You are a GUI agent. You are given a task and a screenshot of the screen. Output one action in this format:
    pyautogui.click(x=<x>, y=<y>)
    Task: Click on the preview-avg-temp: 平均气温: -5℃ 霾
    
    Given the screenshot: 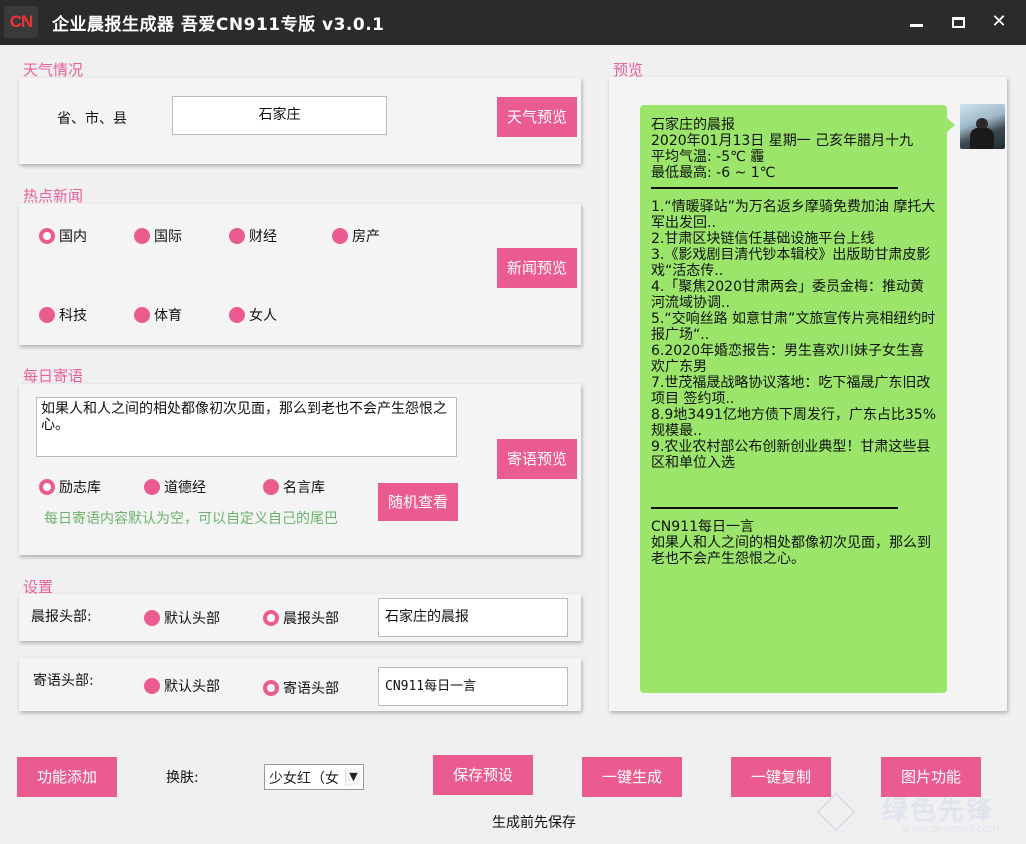 What is the action you would take?
    pyautogui.click(x=708, y=157)
    